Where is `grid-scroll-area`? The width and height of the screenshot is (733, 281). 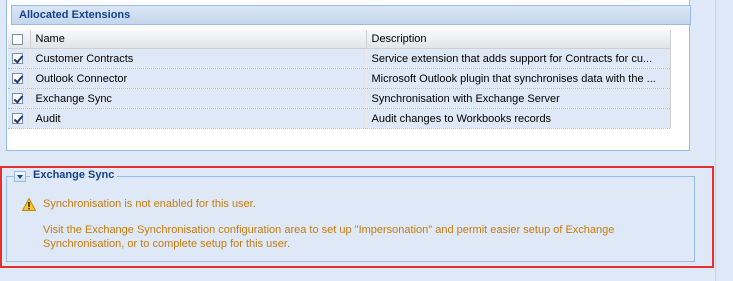
grid-scroll-area is located at coordinates (679, 79).